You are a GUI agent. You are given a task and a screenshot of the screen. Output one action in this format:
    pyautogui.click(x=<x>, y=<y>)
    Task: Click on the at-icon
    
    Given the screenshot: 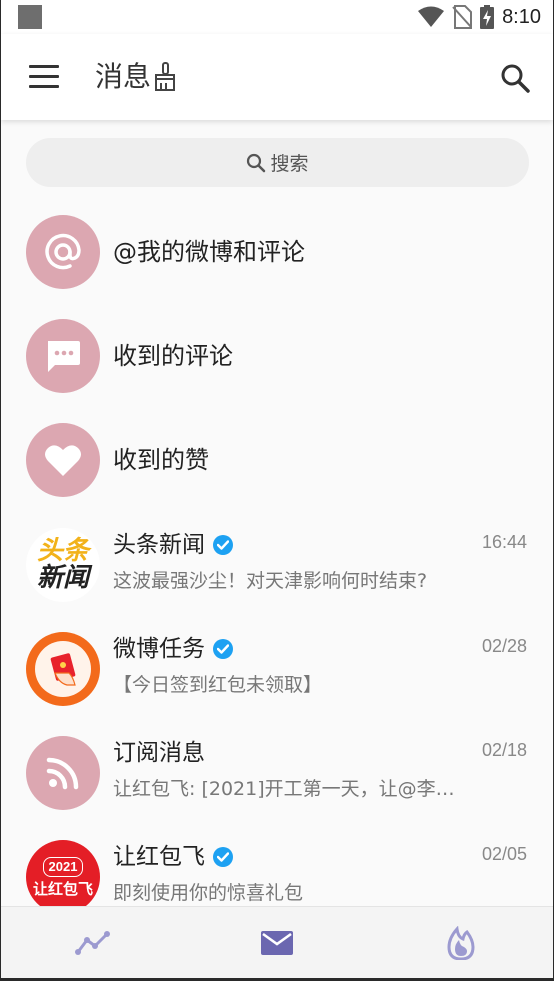 What is the action you would take?
    pyautogui.click(x=63, y=251)
    